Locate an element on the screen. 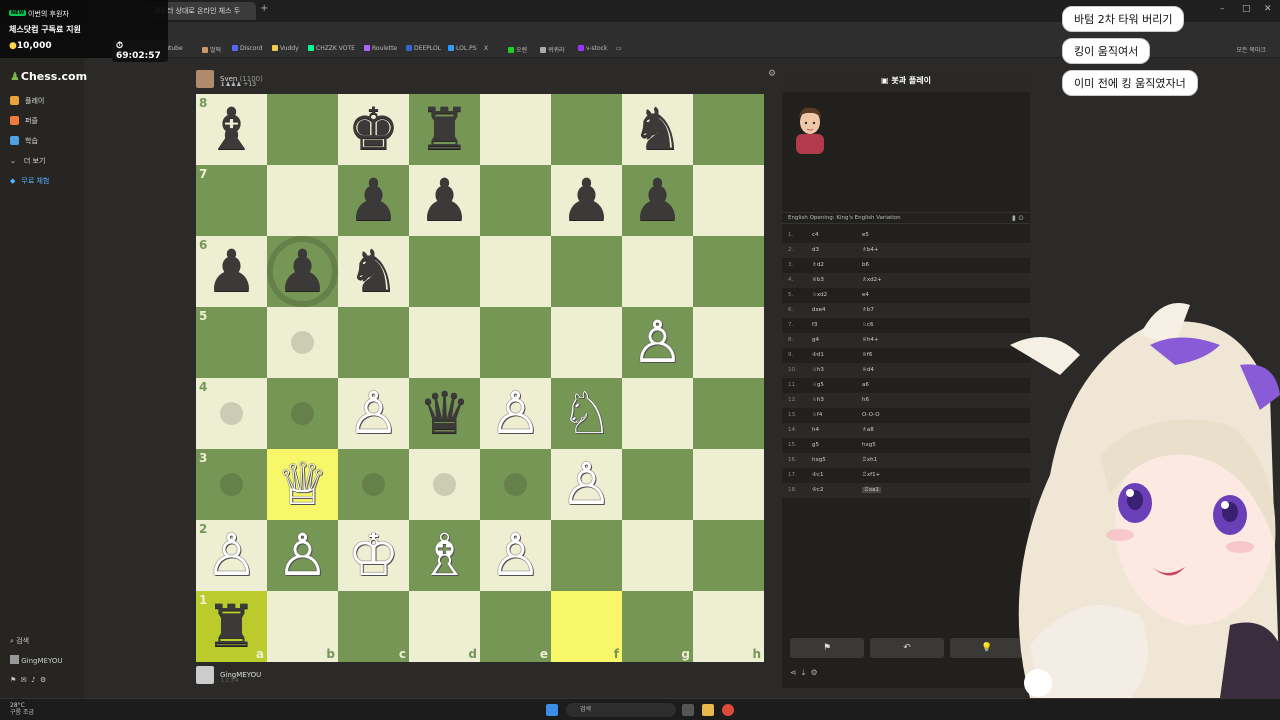  white-move: dxe4 is located at coordinates (818, 310).